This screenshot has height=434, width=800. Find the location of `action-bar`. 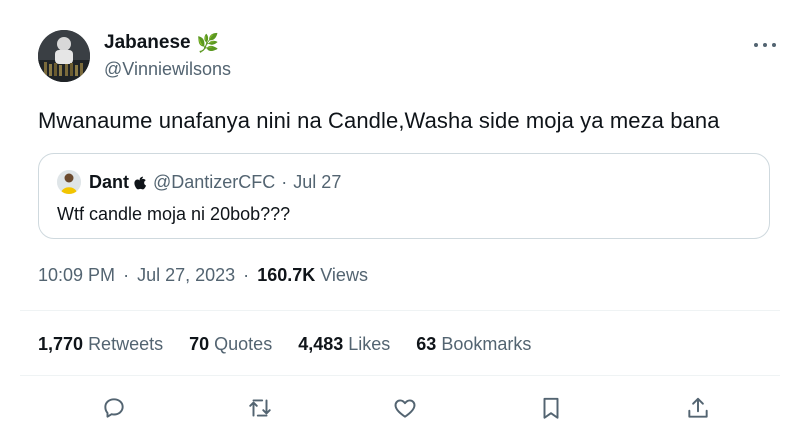

action-bar is located at coordinates (400, 410).